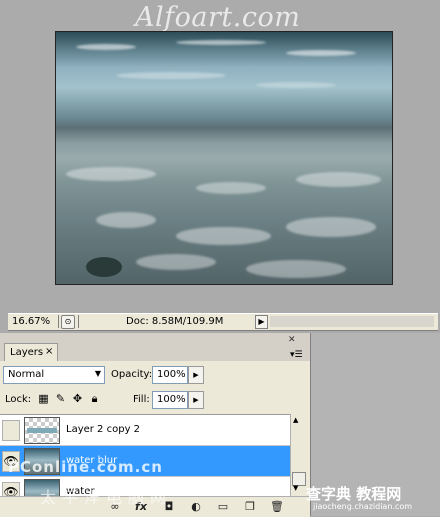  Describe the element at coordinates (103, 429) in the screenshot. I see `layer-name: Layer 2 copy 2` at that location.